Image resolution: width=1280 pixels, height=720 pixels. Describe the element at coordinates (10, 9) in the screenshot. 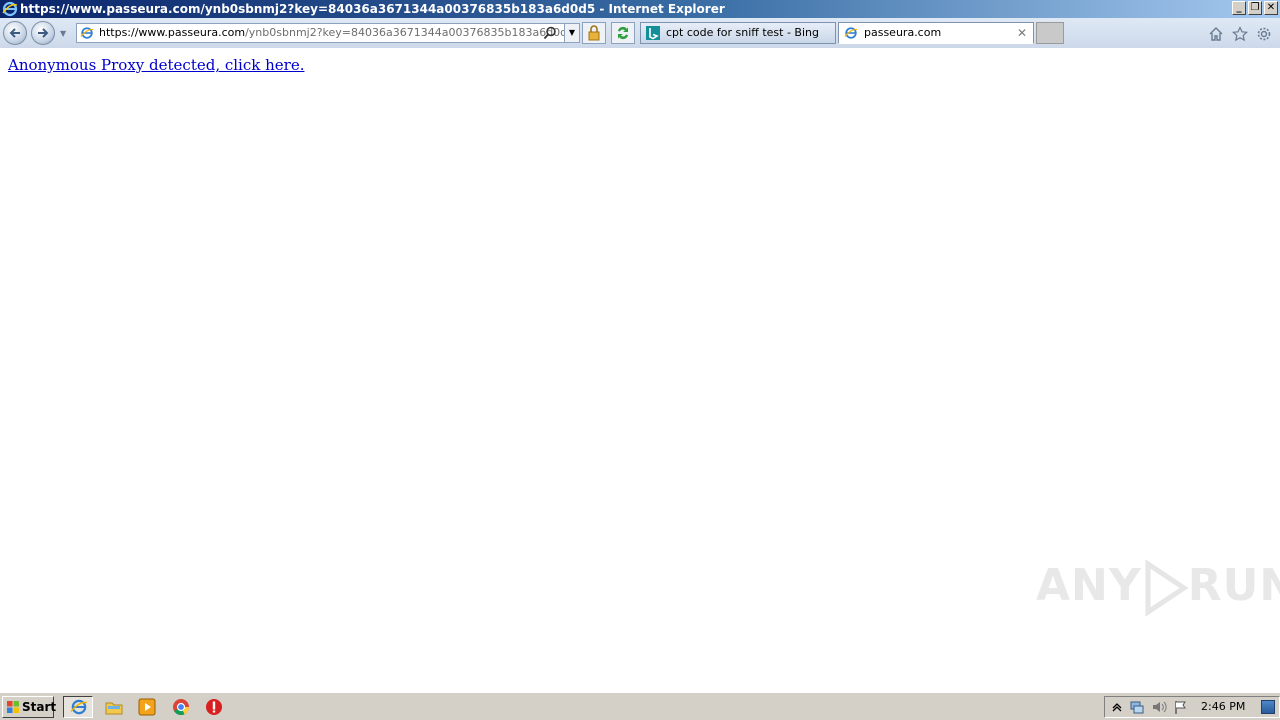

I see `ie-logo-icon` at that location.